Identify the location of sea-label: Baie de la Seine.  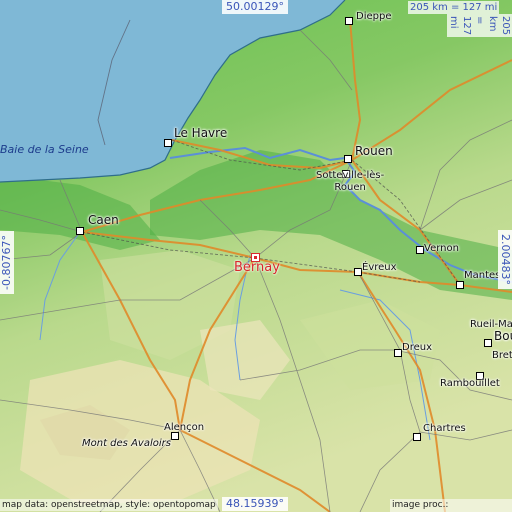
(44, 149).